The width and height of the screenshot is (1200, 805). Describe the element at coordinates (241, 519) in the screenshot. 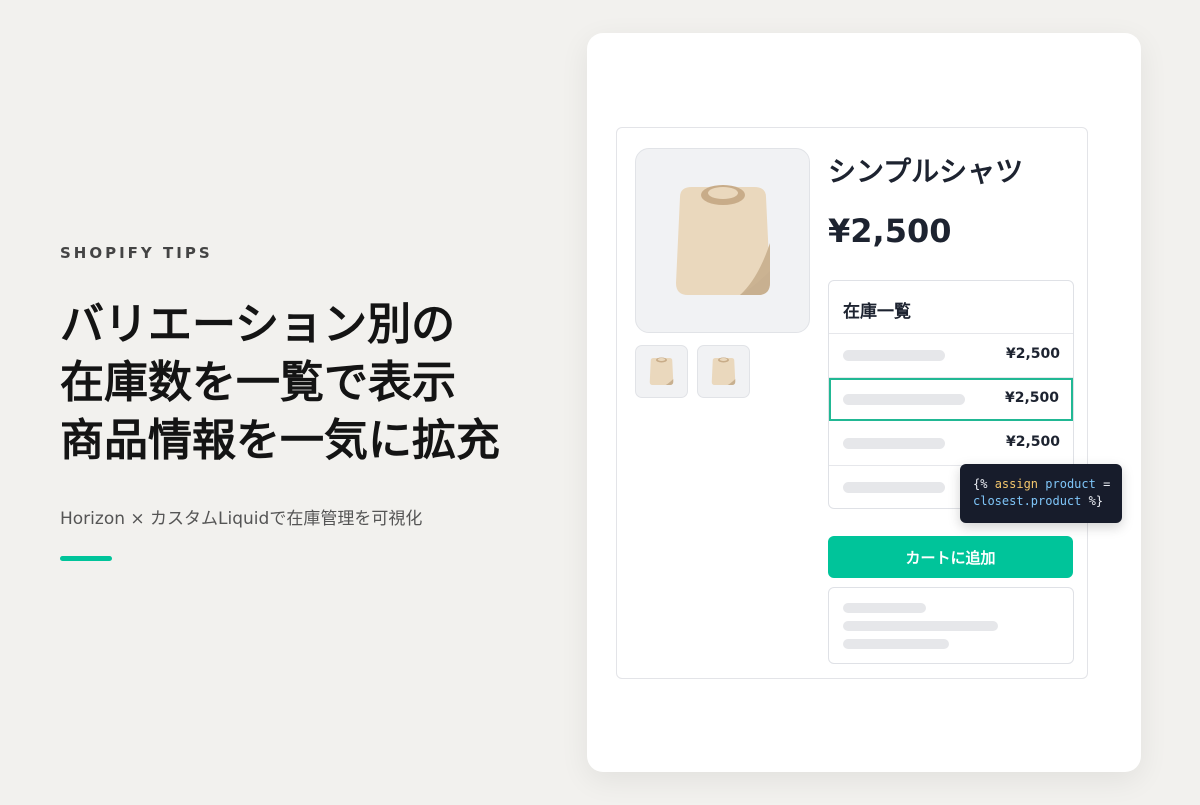

I see `subtitle: Horizon × カスタムLiquidで在庫管理を可視化` at that location.